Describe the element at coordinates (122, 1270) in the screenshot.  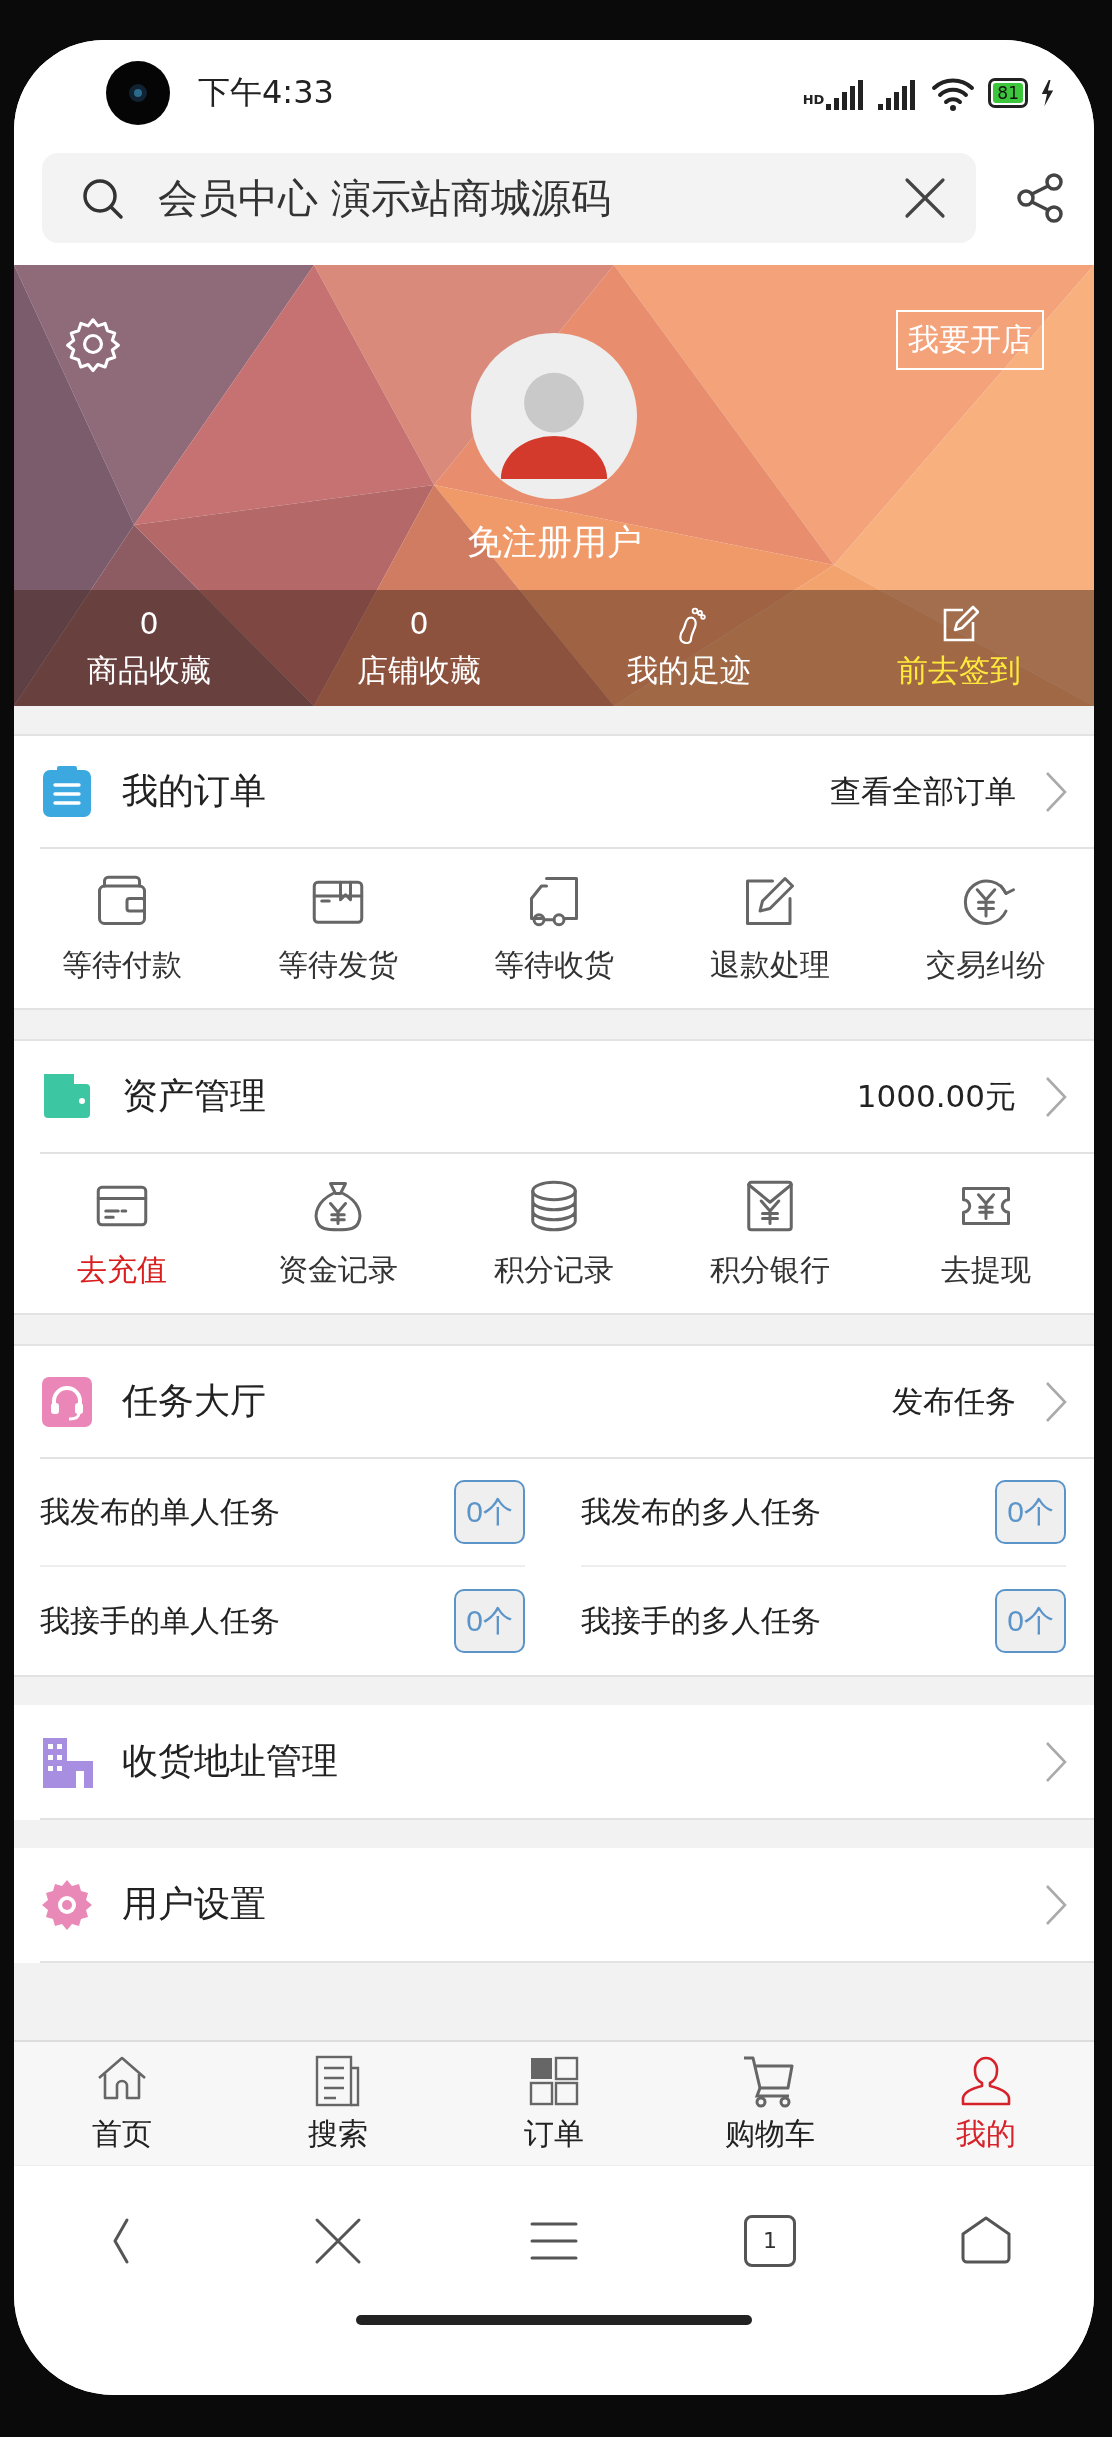
I see `menu-label: 去充值` at that location.